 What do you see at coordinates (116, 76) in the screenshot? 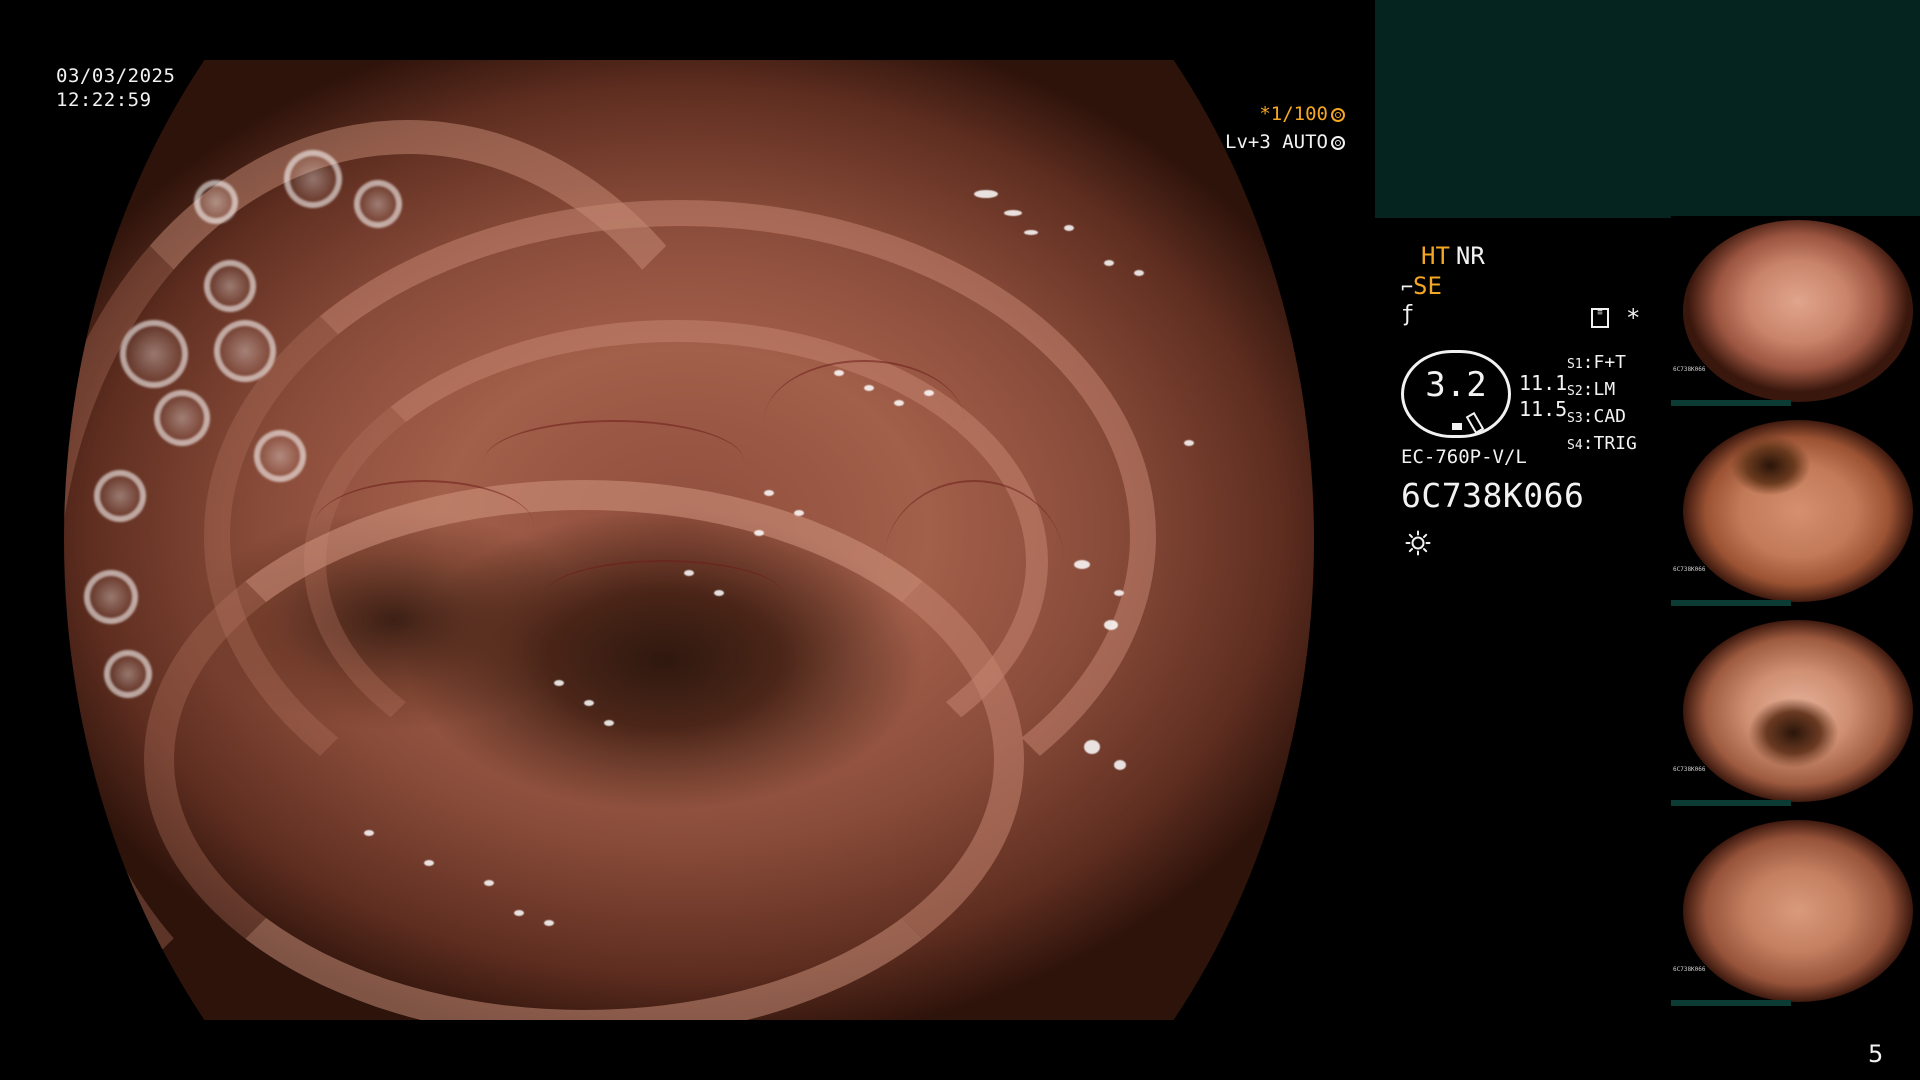
I see `date-label: 03/03/2025` at bounding box center [116, 76].